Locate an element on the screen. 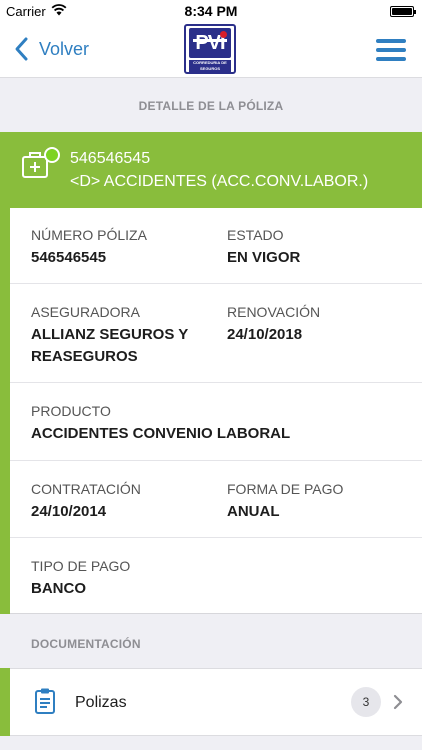 This screenshot has width=422, height=750. field-value: ALLIANZ SEGUROS Y REASEGUROS is located at coordinates (109, 345).